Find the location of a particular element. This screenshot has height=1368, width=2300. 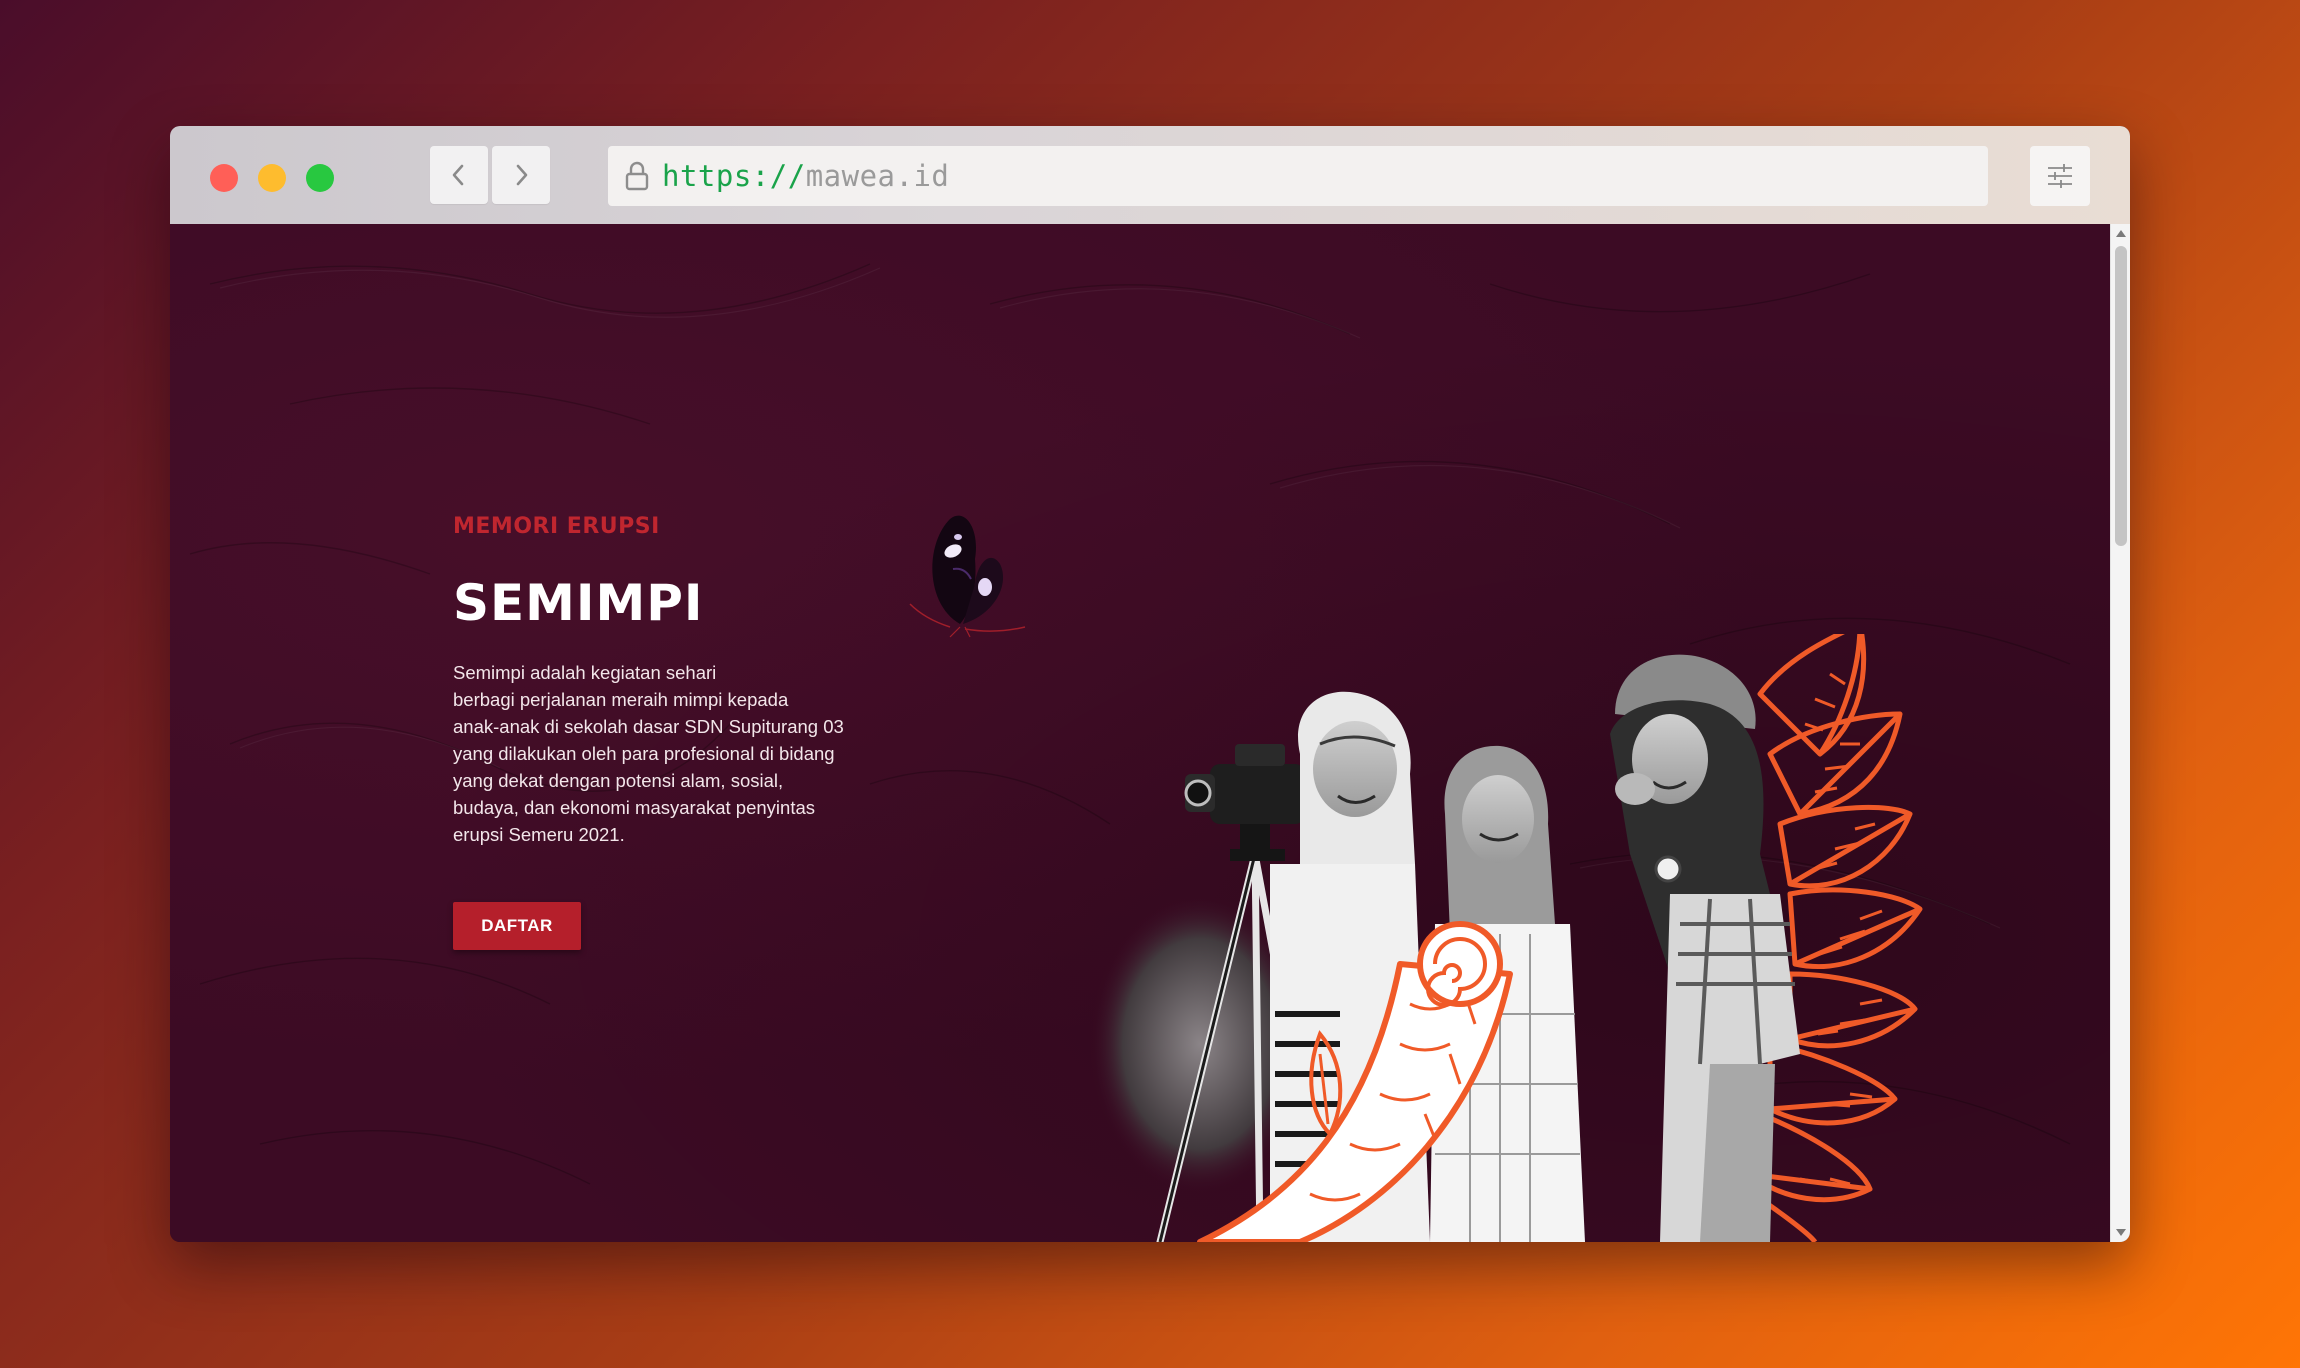

browser-toolbar: https://mawea.id is located at coordinates (1150, 175).